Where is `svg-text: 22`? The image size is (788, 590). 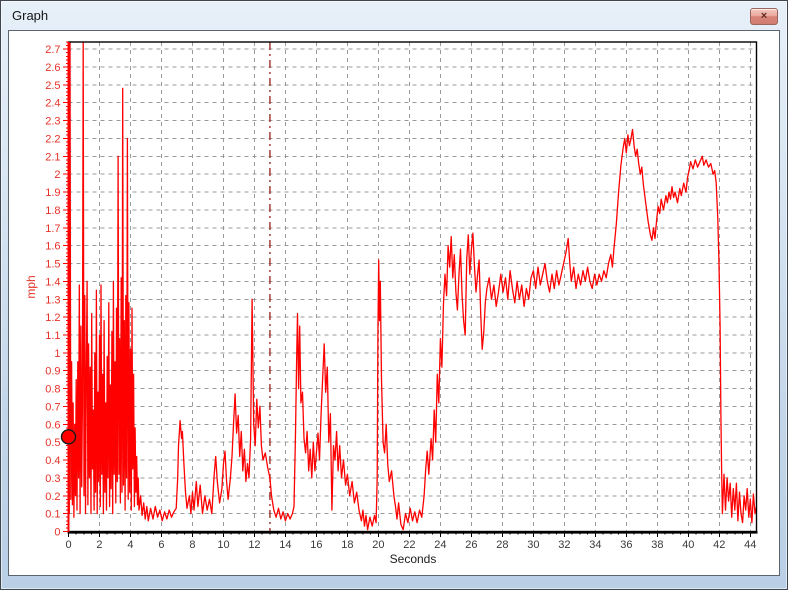
svg-text: 22 is located at coordinates (409, 545).